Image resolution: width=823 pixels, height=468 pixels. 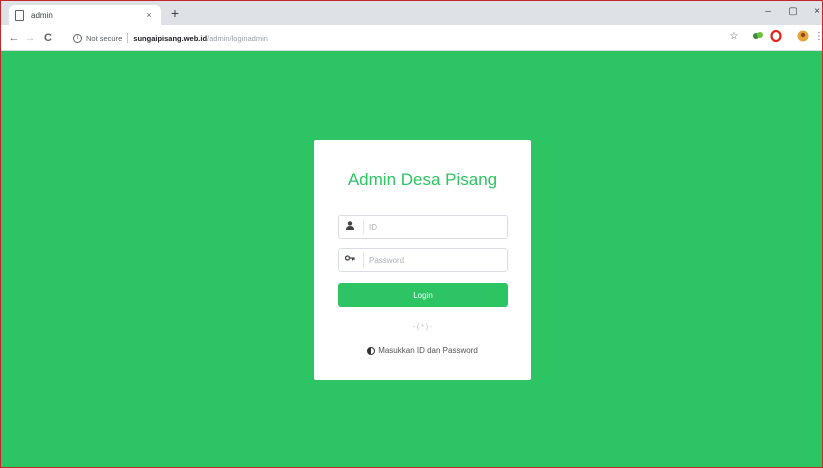 What do you see at coordinates (411, 13) in the screenshot?
I see `tab-strip: admin × + – ▢ ×` at bounding box center [411, 13].